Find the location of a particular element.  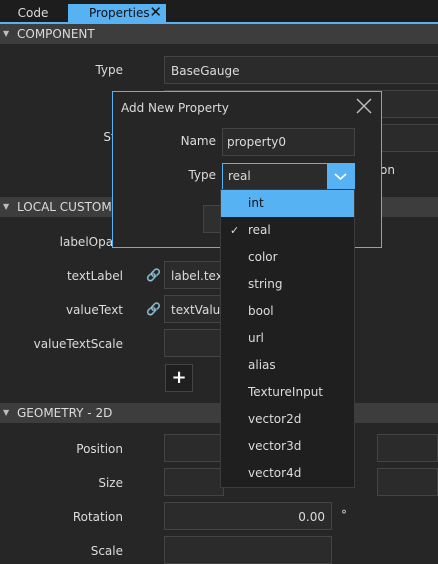

dropdown-option-bool: bool is located at coordinates (287, 311).